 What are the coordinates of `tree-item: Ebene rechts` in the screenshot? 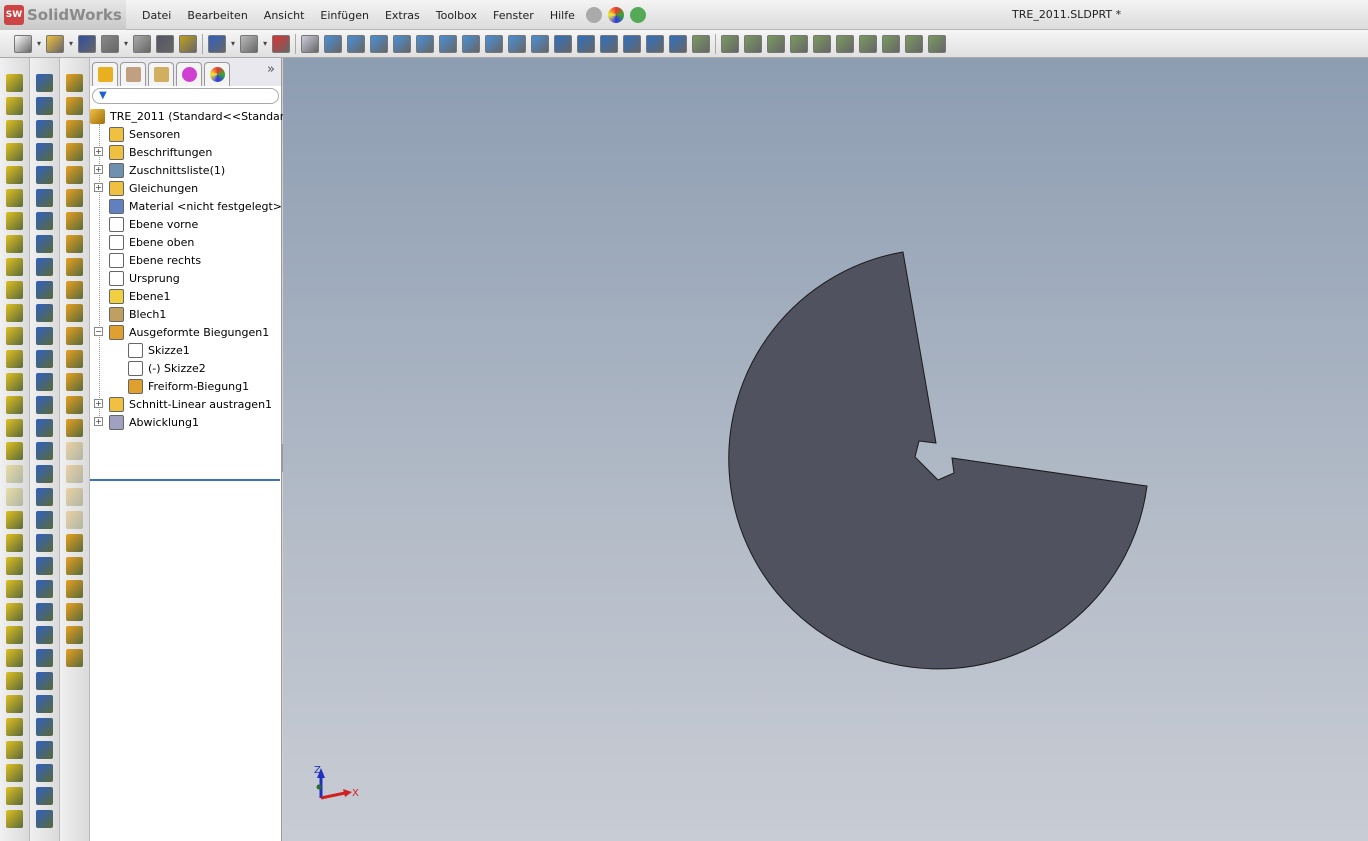 It's located at (155, 260).